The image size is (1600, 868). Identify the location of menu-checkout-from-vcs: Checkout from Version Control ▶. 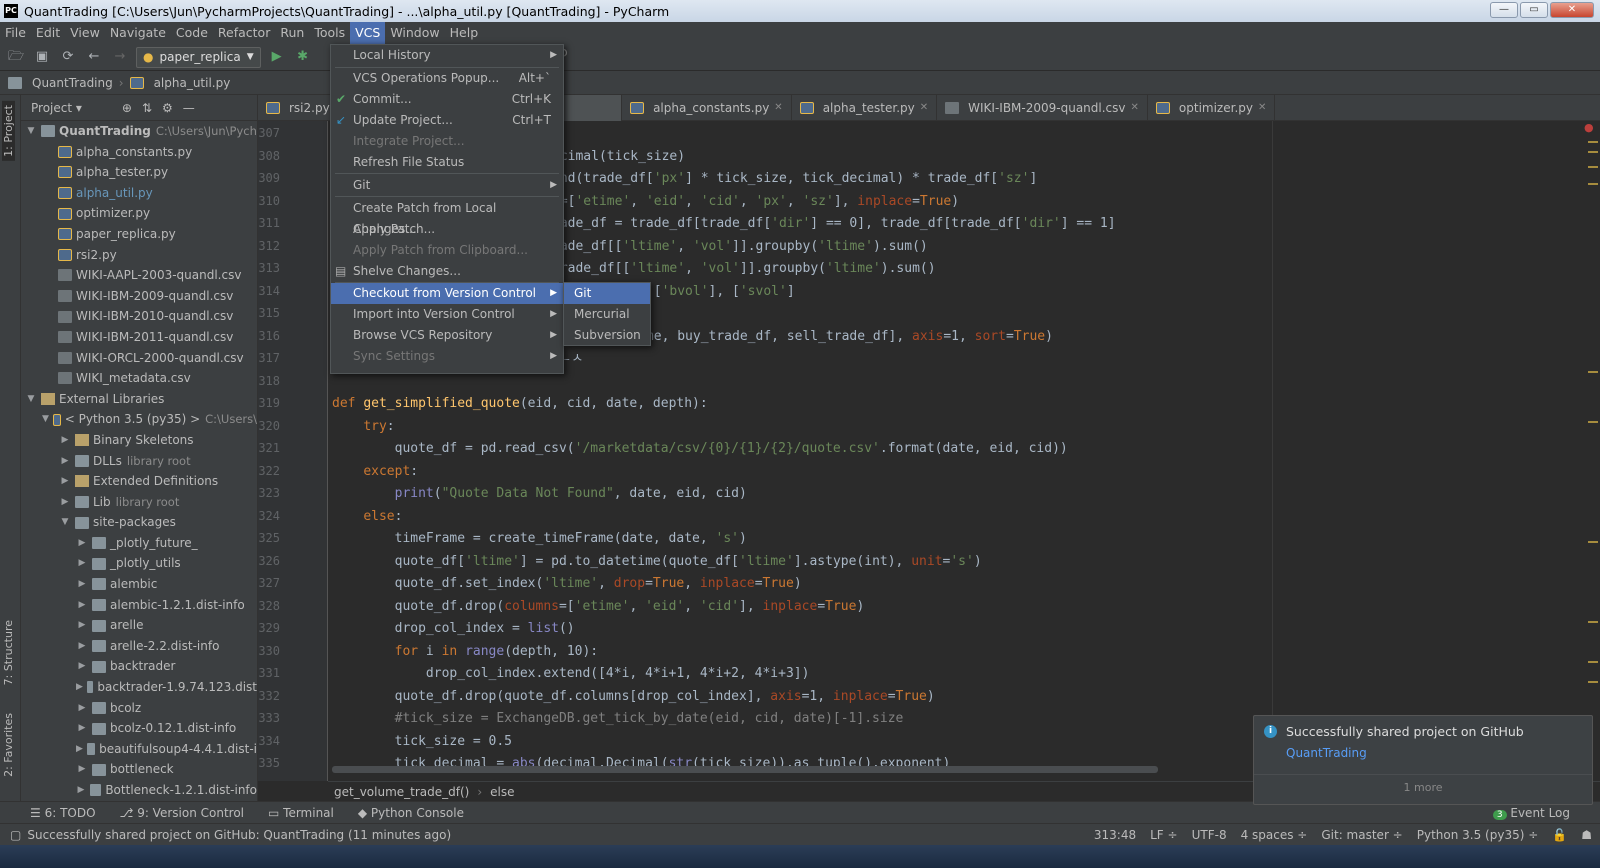
(447, 293).